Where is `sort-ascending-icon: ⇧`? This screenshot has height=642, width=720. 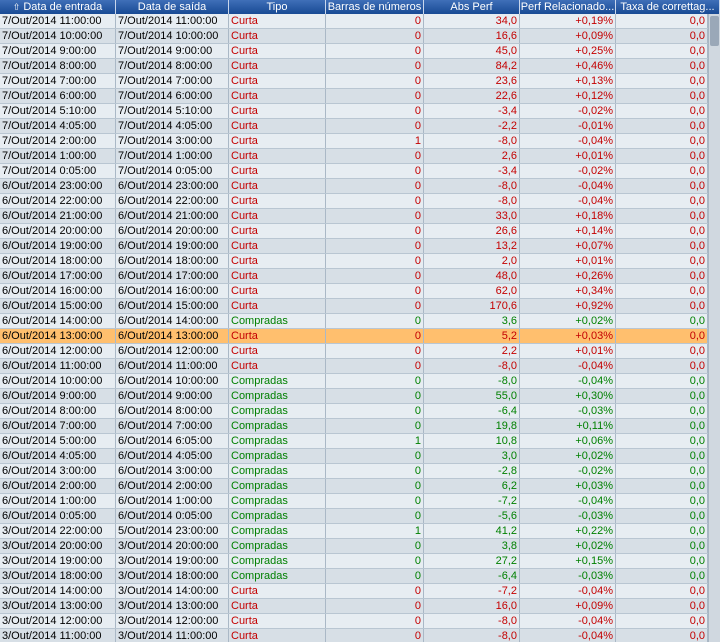
sort-ascending-icon: ⇧ is located at coordinates (17, 7).